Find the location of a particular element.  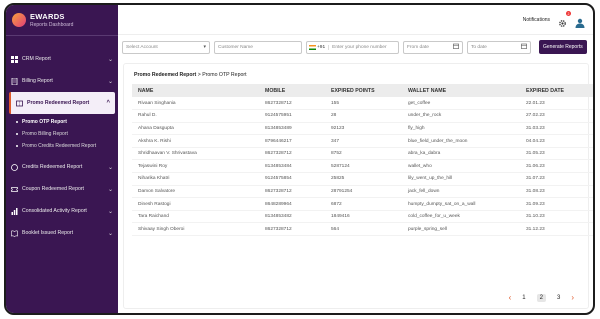

sidebar-item-billing-report: Billing Report ⌄ is located at coordinates (62, 81).